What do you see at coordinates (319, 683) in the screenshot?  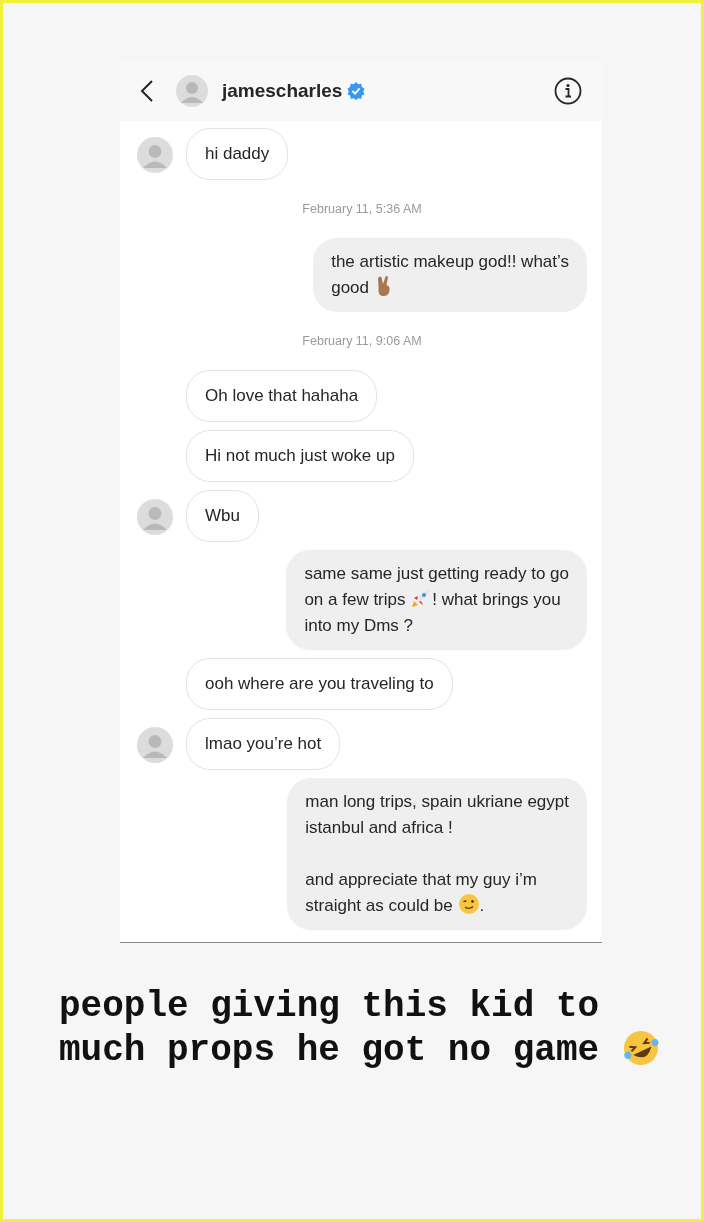 I see `message-text: ooh where are you traveling to` at bounding box center [319, 683].